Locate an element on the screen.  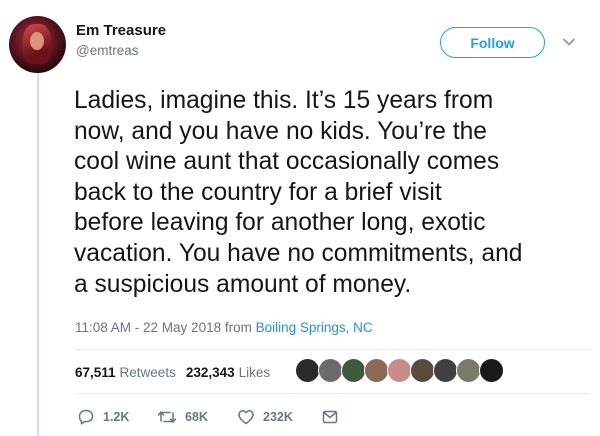
likes-label: Likes is located at coordinates (254, 372).